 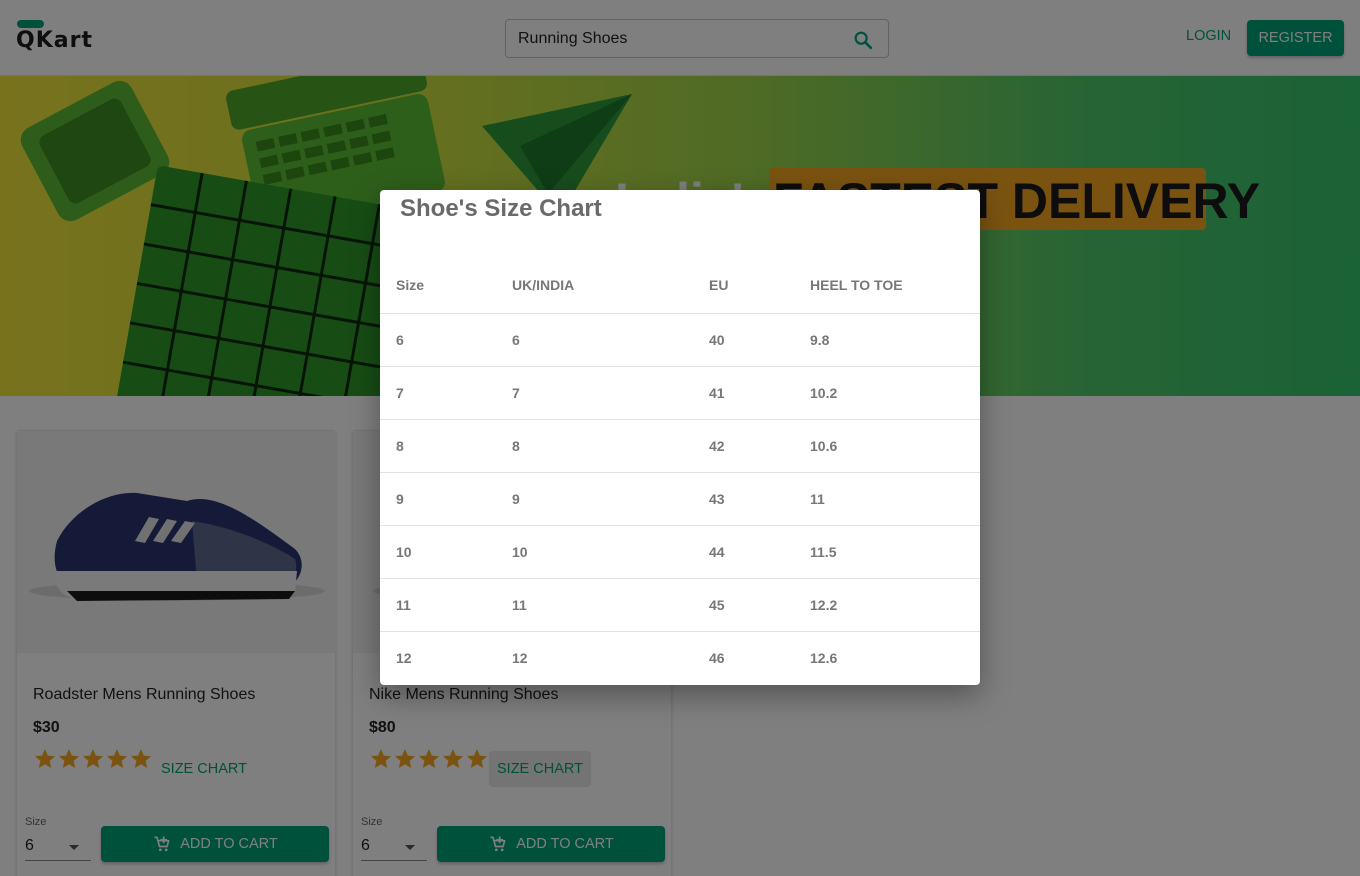 What do you see at coordinates (743, 605) in the screenshot?
I see `table-cell: 45` at bounding box center [743, 605].